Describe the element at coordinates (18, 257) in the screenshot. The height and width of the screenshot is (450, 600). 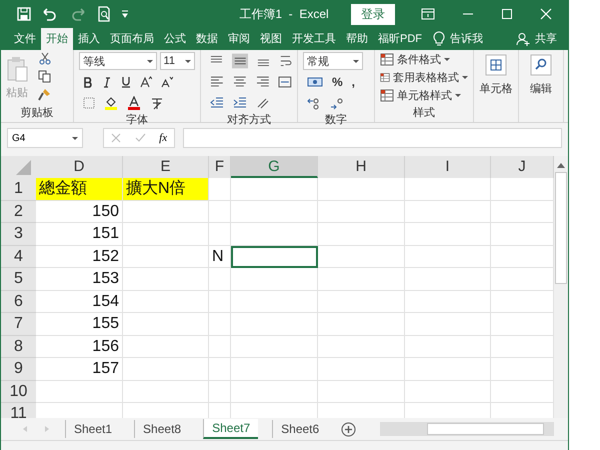
I see `row-header: 4` at that location.